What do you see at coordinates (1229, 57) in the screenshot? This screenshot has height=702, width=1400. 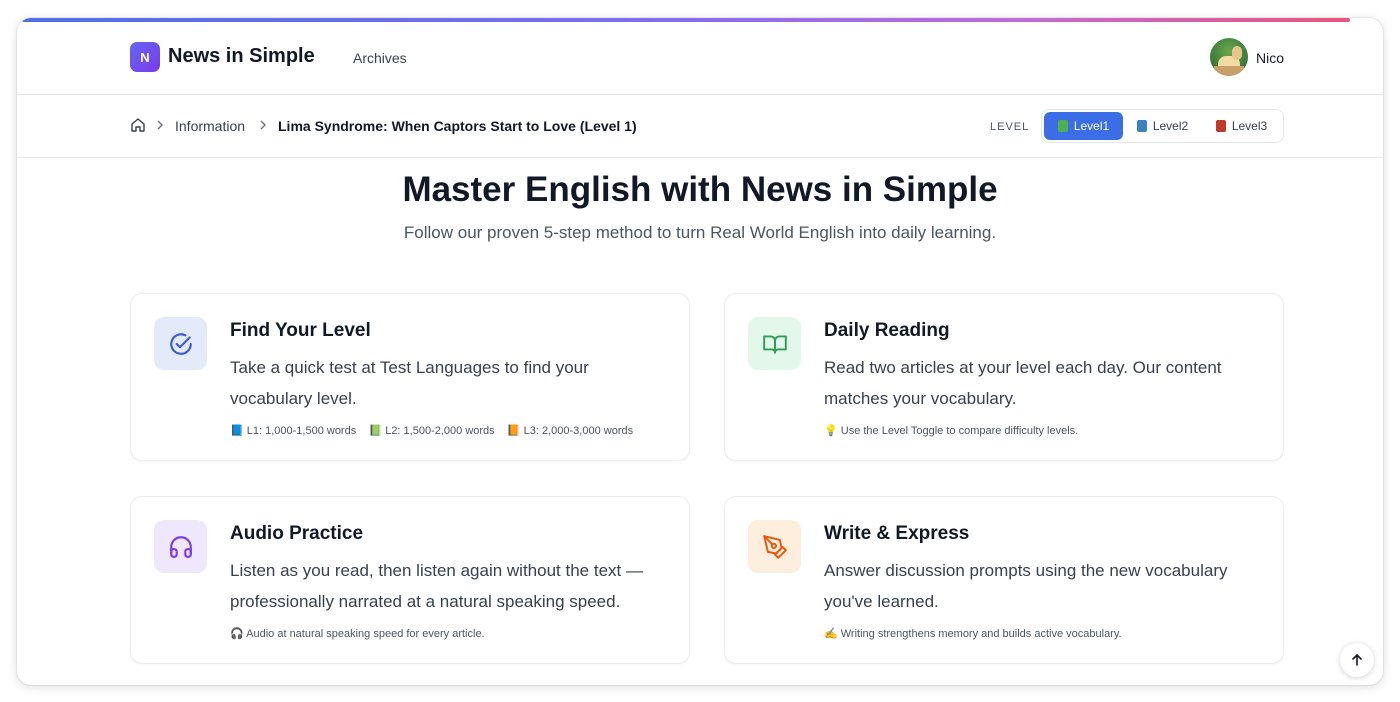 I see `user-avatar` at bounding box center [1229, 57].